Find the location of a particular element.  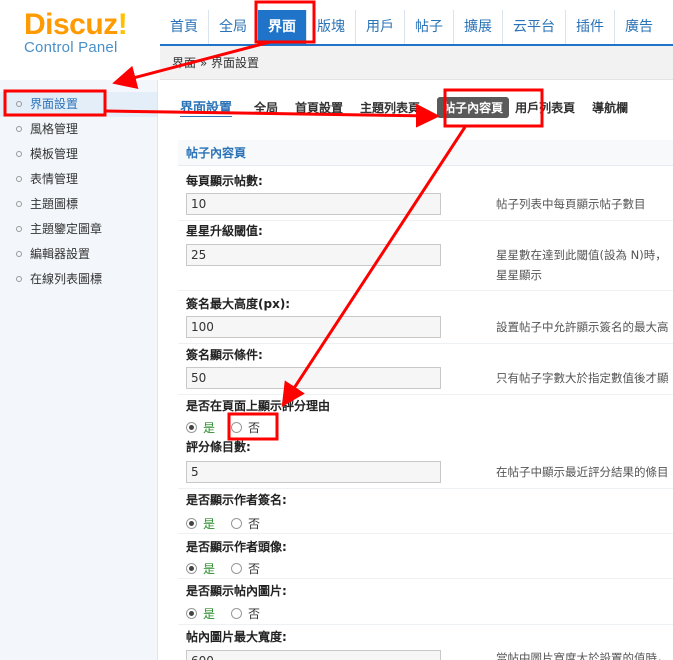

field-hint: 只有帖子字數大於指定數值後才顯 is located at coordinates (582, 378).